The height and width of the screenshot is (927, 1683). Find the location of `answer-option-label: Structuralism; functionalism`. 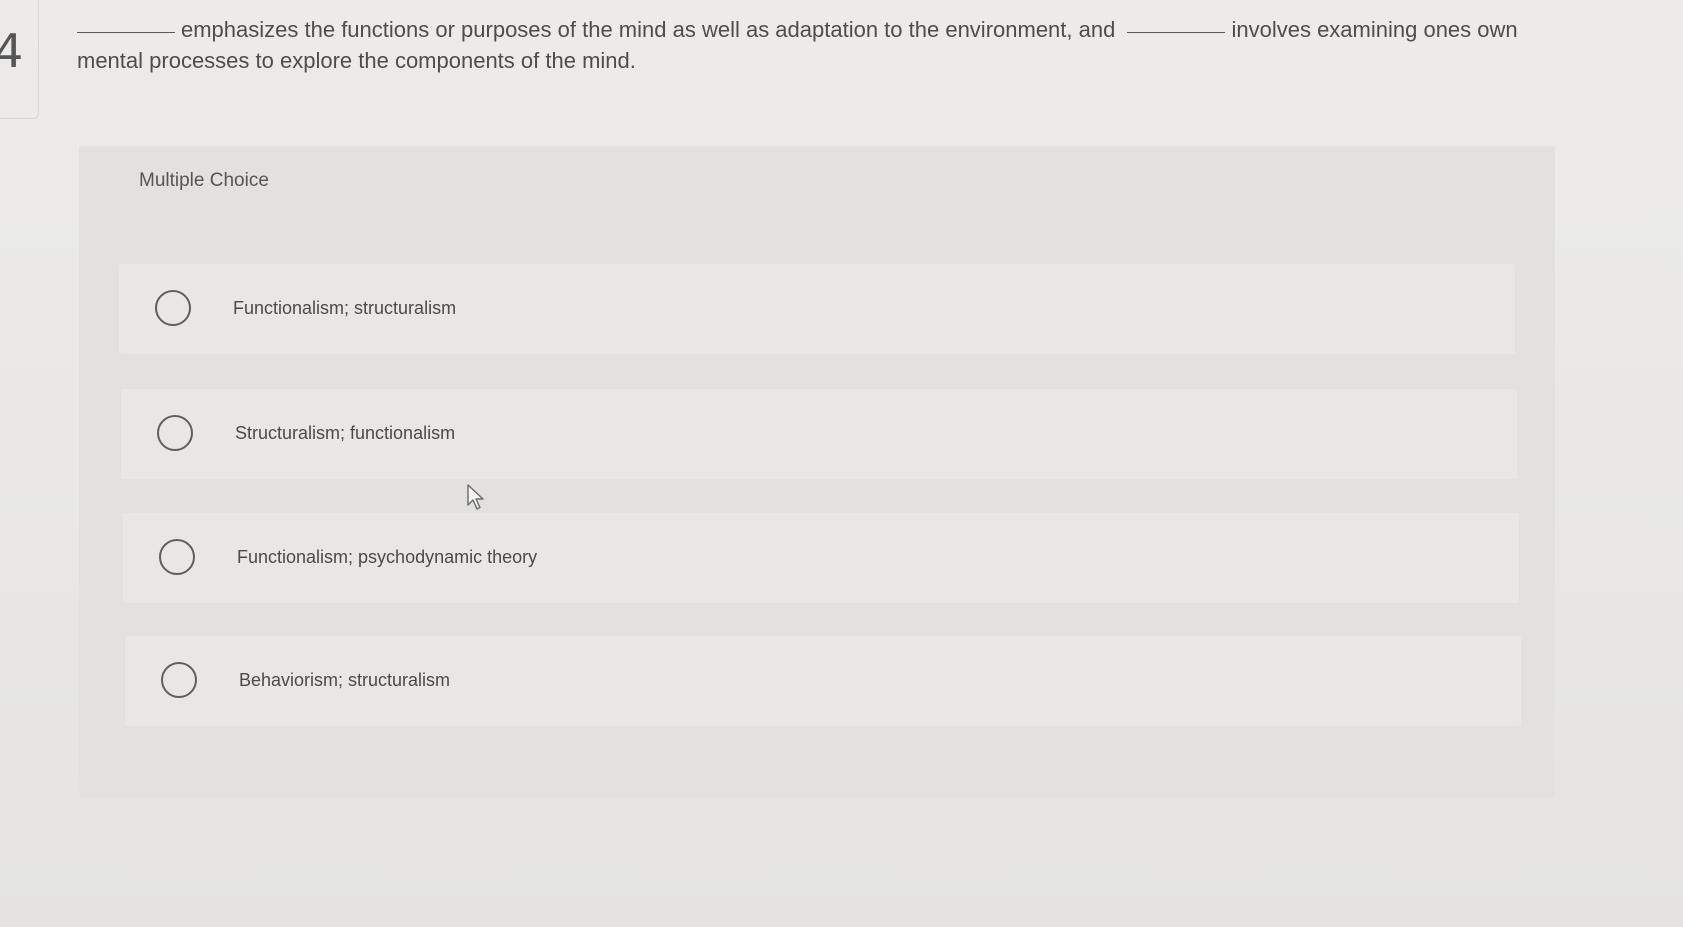

answer-option-label: Structuralism; functionalism is located at coordinates (345, 433).